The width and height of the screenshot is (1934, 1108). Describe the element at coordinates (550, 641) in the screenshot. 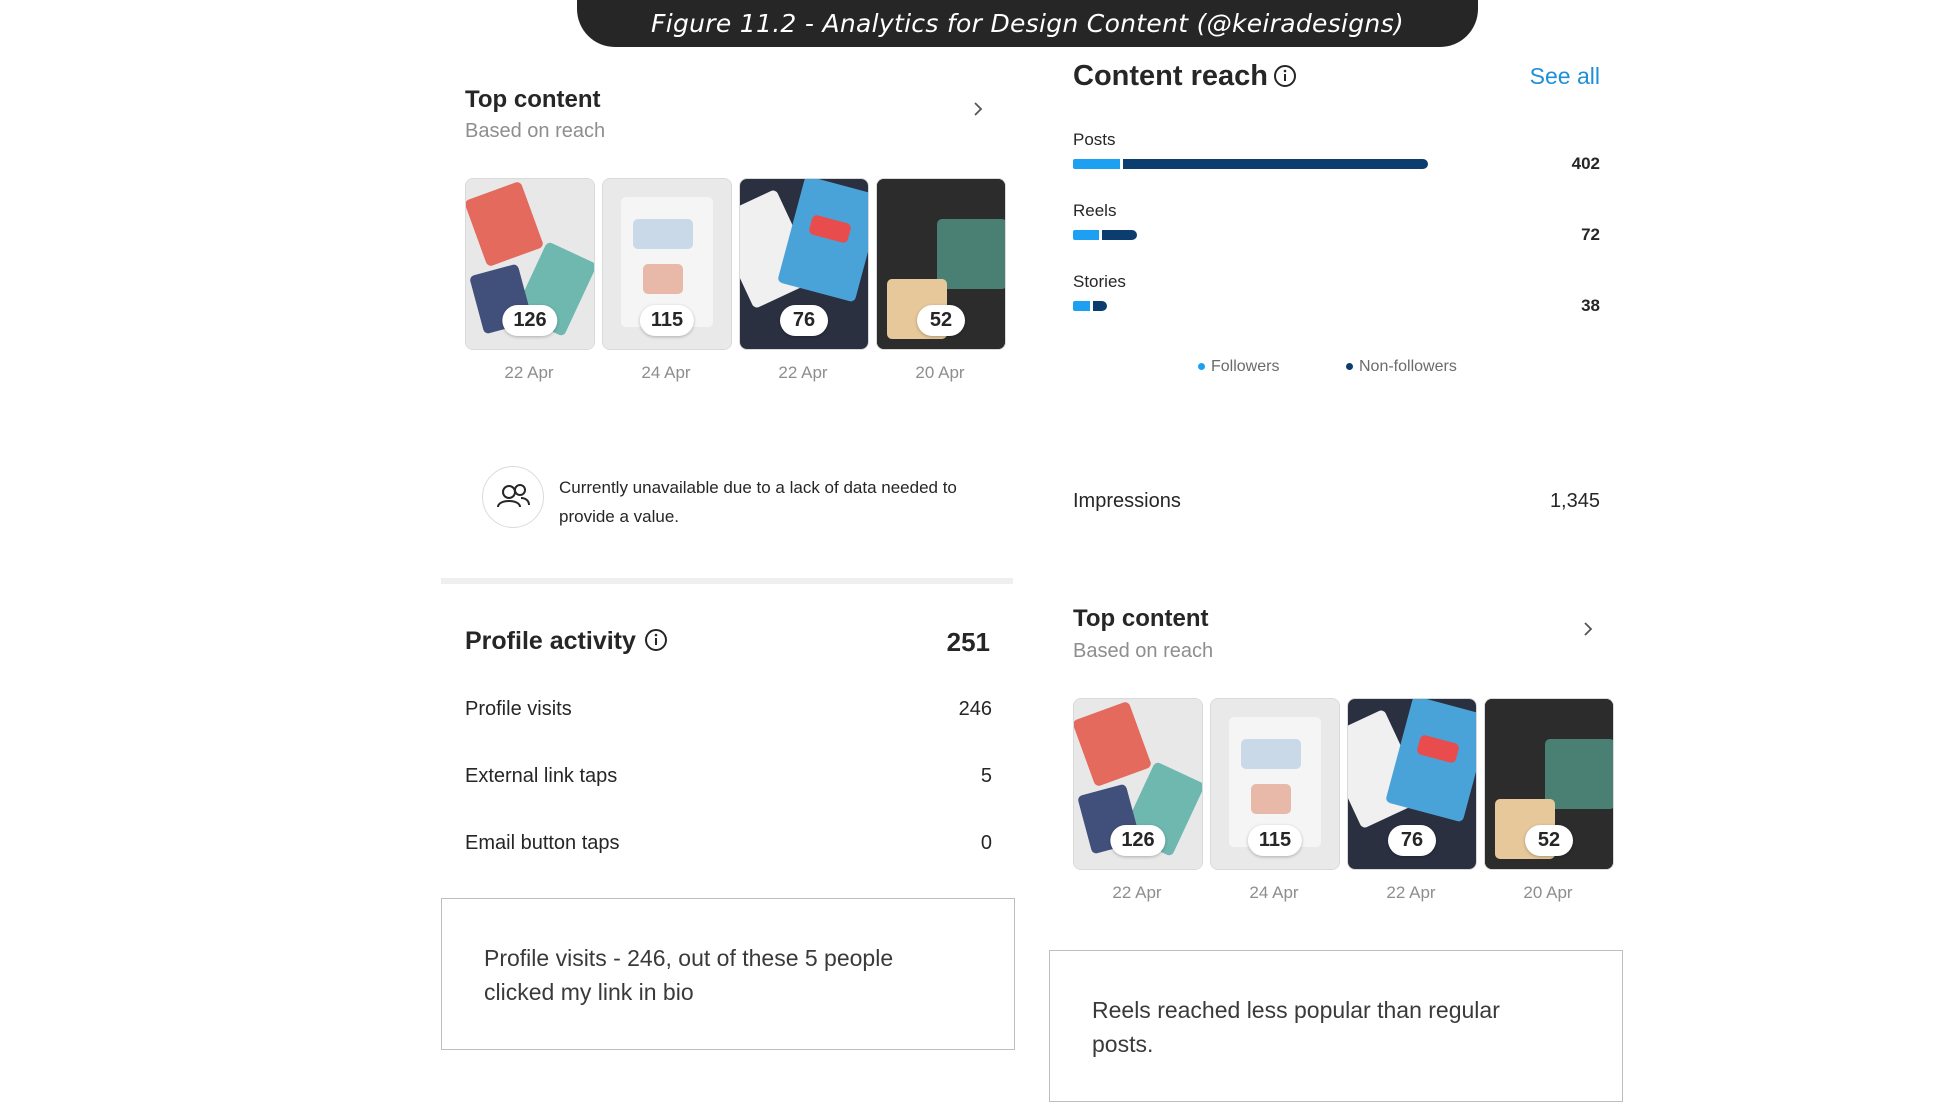

I see `profile-activity-title: Profile activity` at that location.